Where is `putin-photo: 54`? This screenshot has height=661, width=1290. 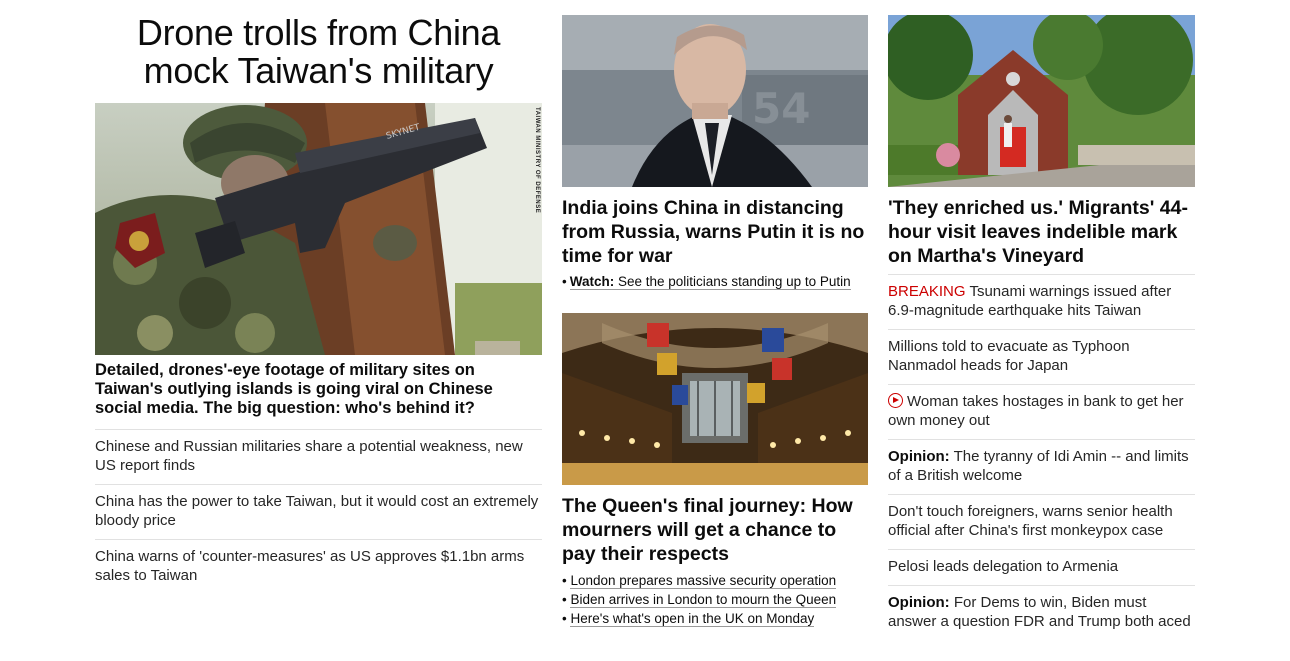
putin-photo: 54 is located at coordinates (715, 101).